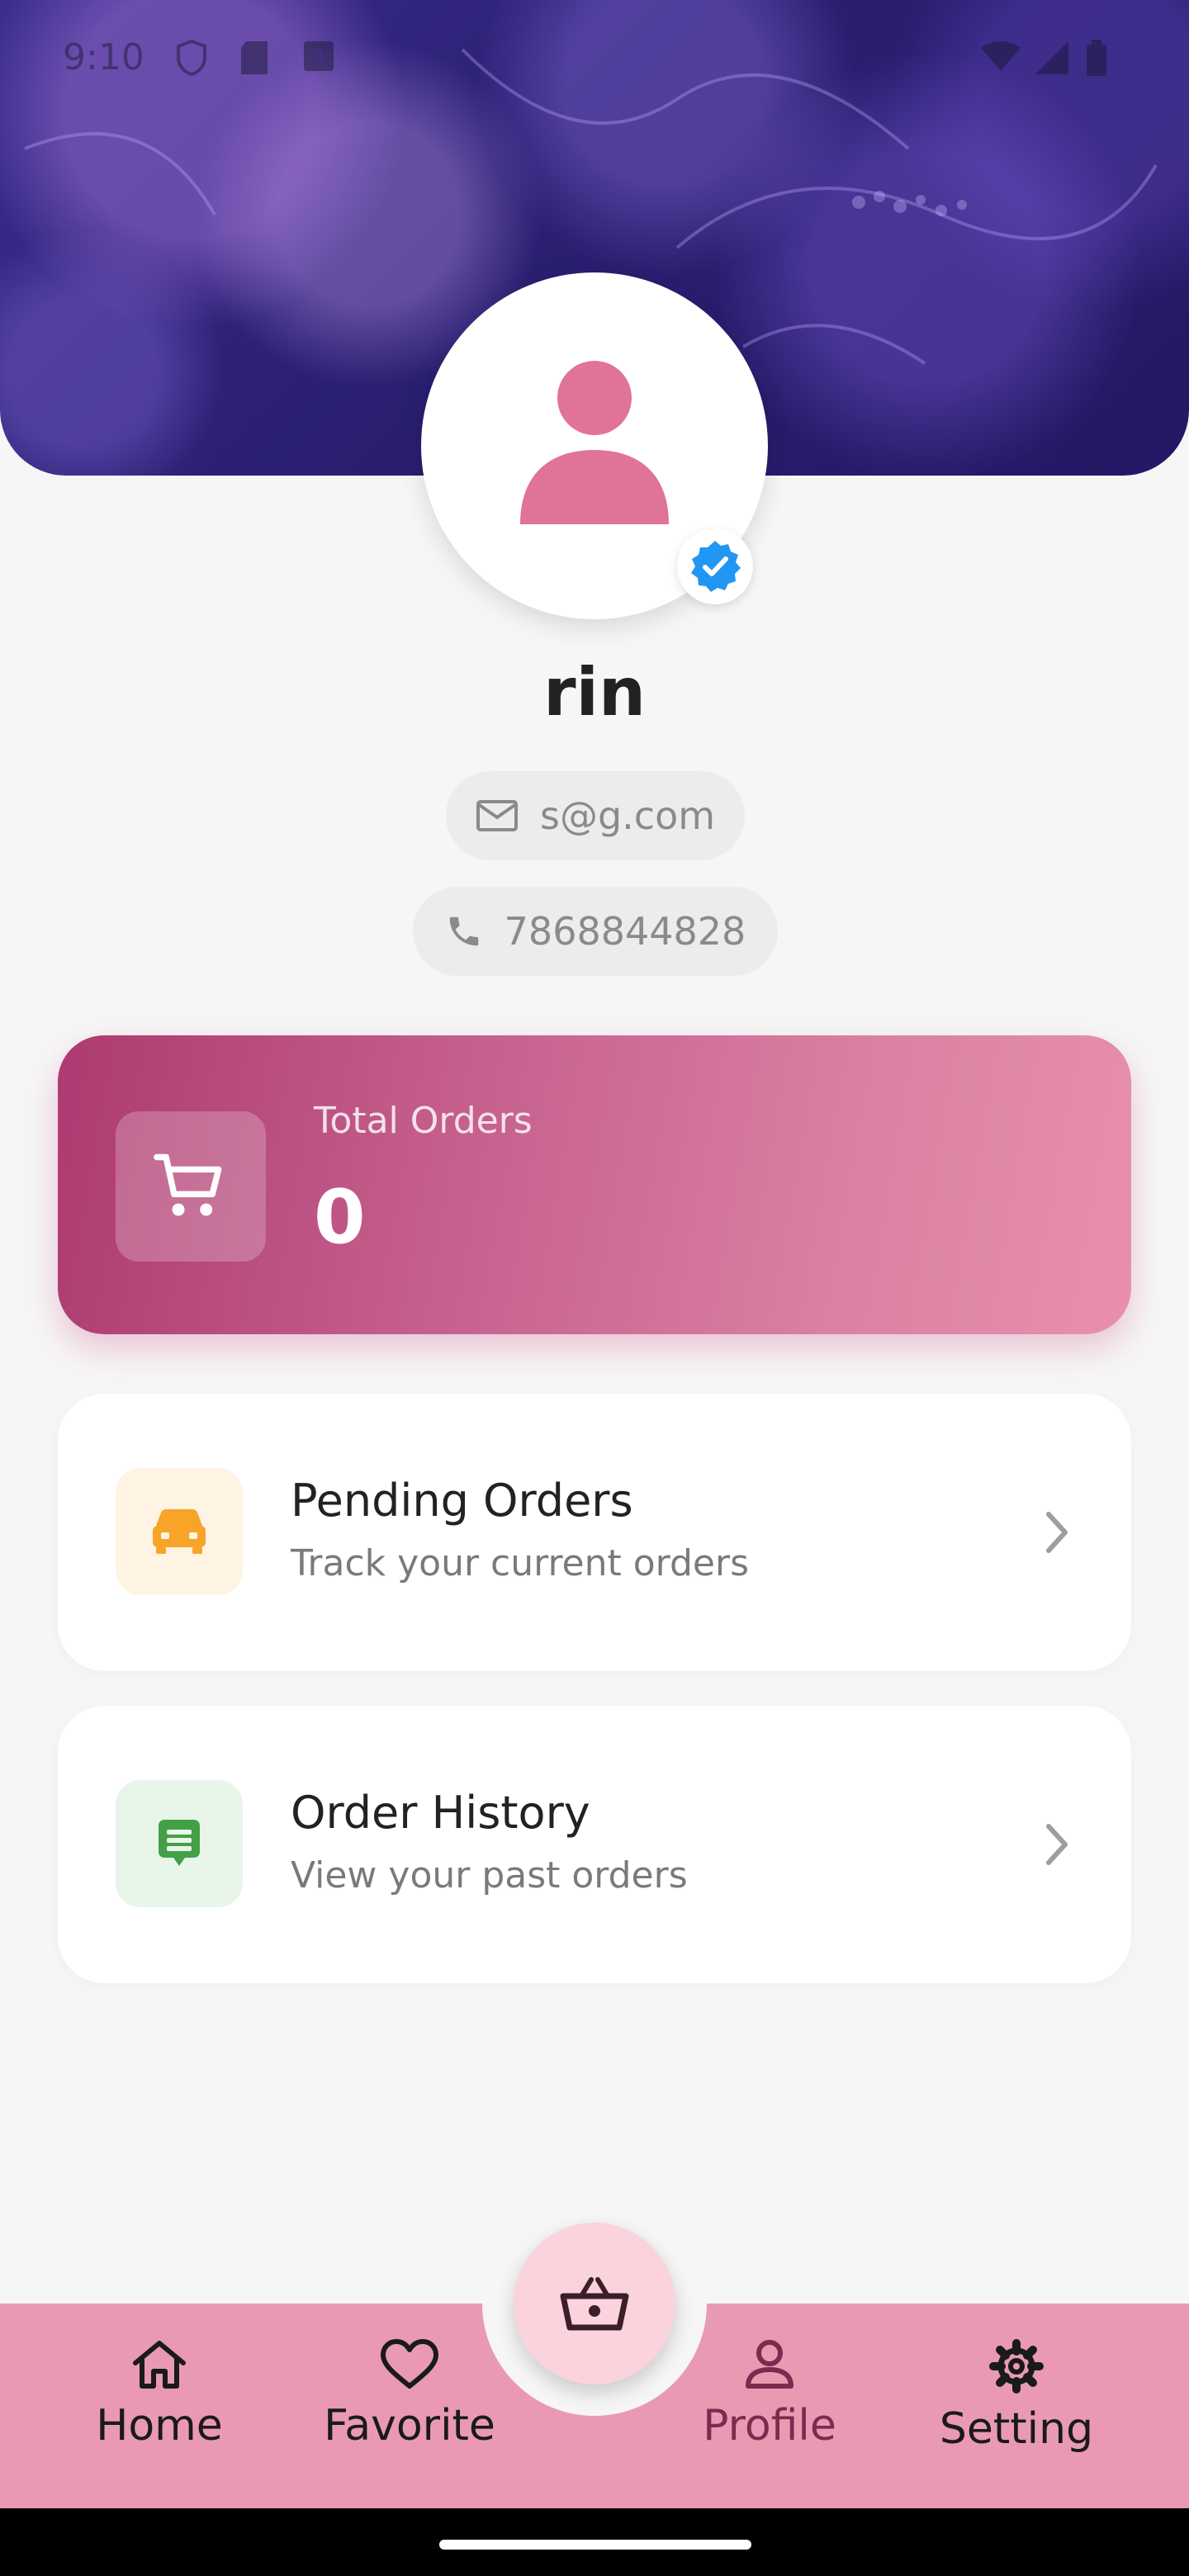 Image resolution: width=1189 pixels, height=2576 pixels. What do you see at coordinates (463, 931) in the screenshot?
I see `phone-icon` at bounding box center [463, 931].